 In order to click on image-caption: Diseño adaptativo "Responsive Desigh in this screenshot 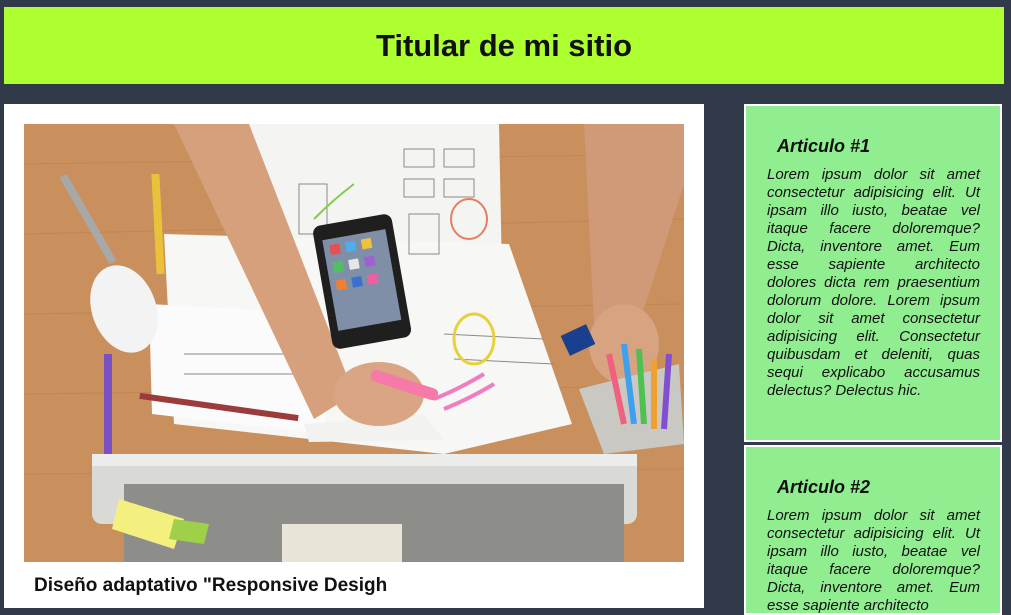, I will do `click(211, 585)`.